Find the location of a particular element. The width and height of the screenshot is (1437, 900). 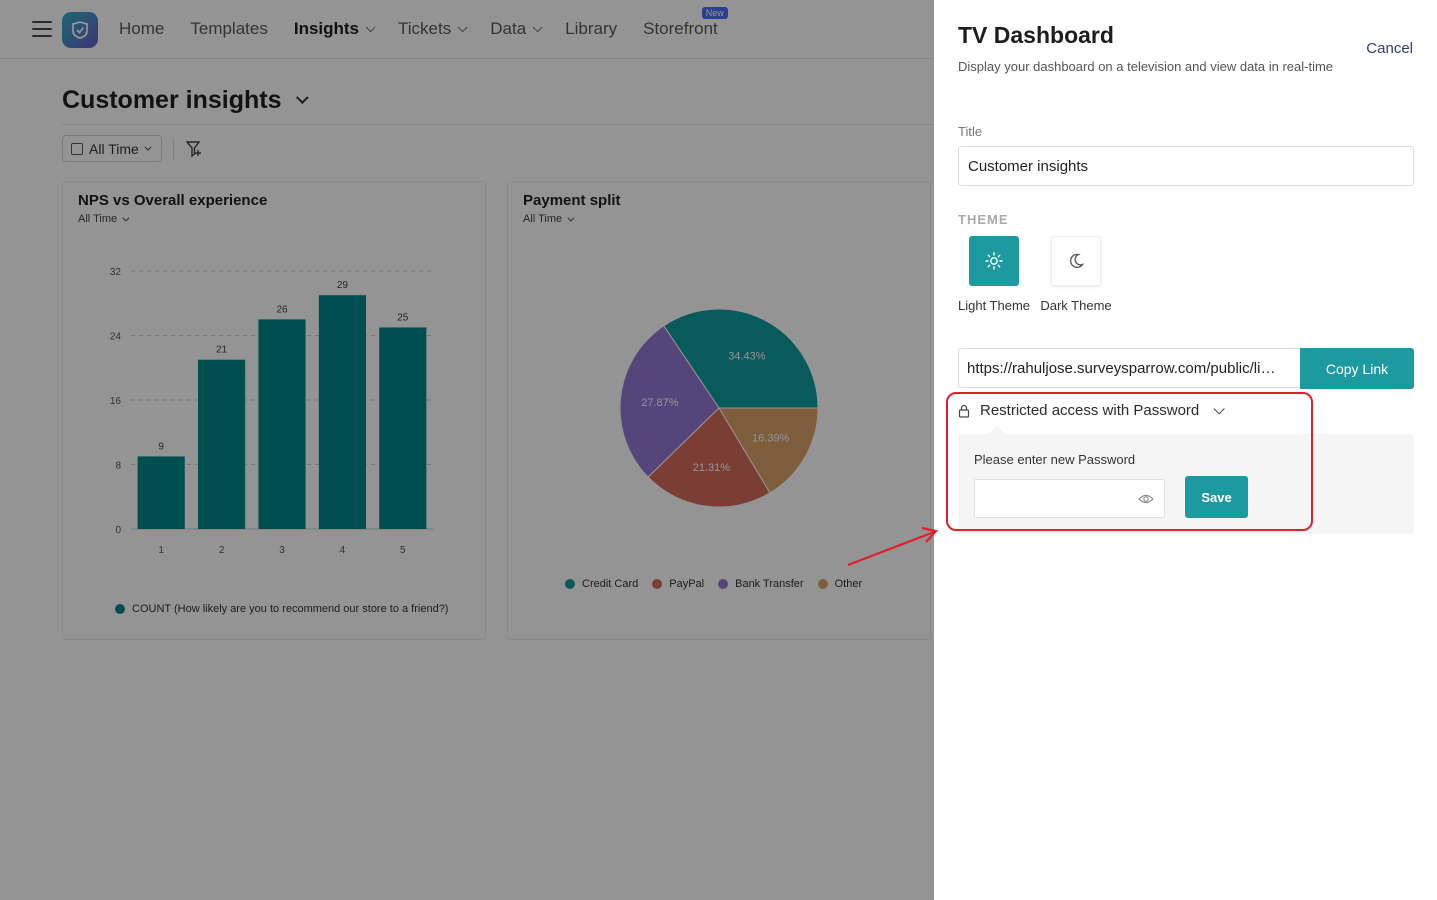

light-theme-label: Light Theme is located at coordinates (994, 305).